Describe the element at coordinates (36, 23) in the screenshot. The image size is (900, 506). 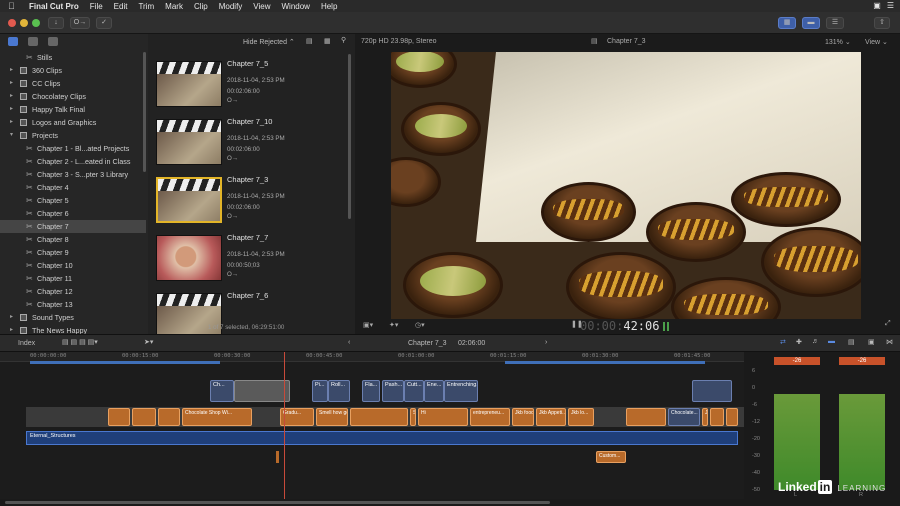
I see `zoom-window-button` at that location.